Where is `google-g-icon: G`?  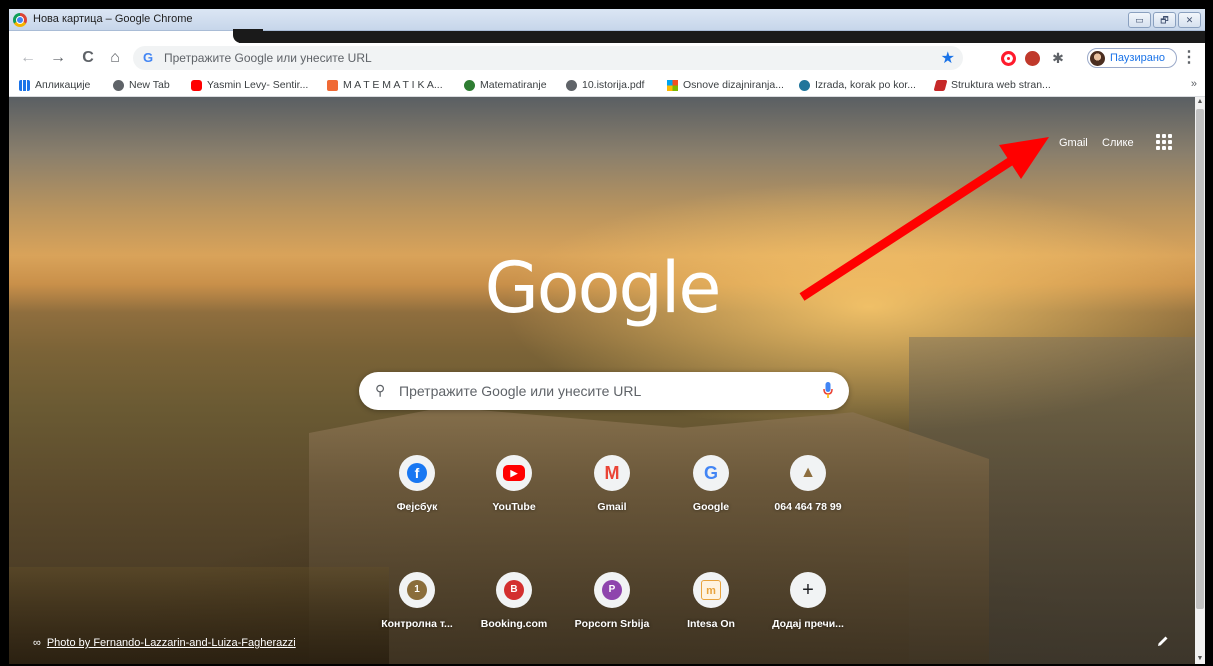 google-g-icon: G is located at coordinates (148, 57).